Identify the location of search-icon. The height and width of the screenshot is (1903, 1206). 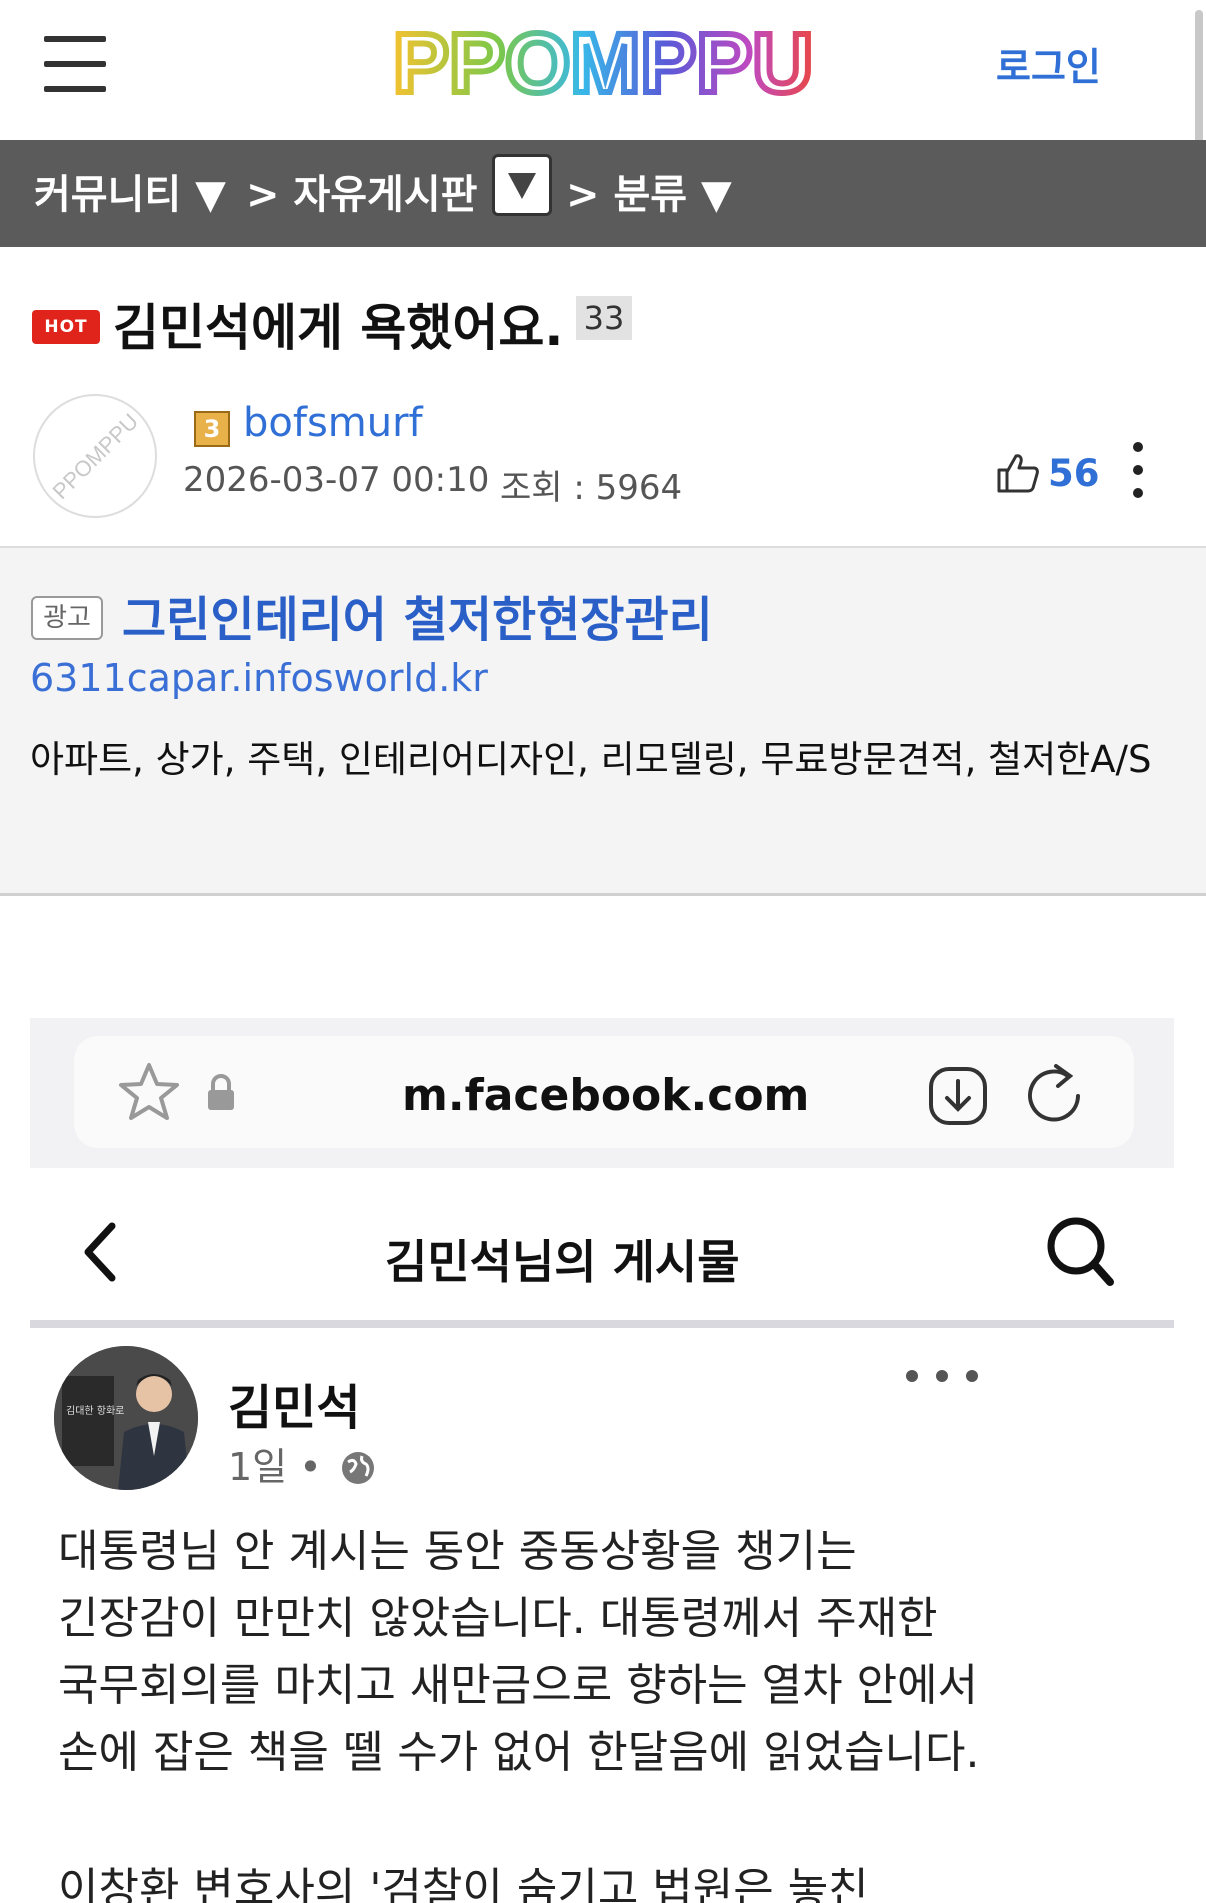
(1080, 1251).